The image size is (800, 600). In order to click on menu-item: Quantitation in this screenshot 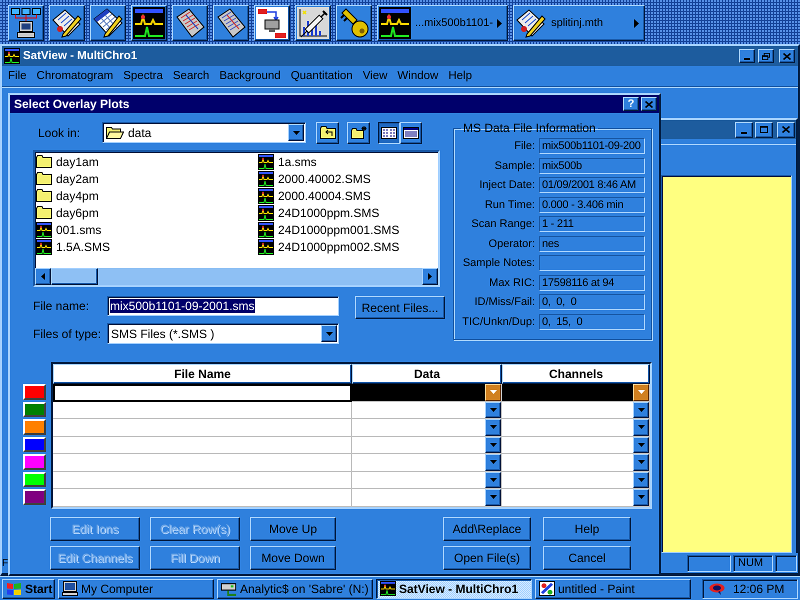, I will do `click(322, 76)`.